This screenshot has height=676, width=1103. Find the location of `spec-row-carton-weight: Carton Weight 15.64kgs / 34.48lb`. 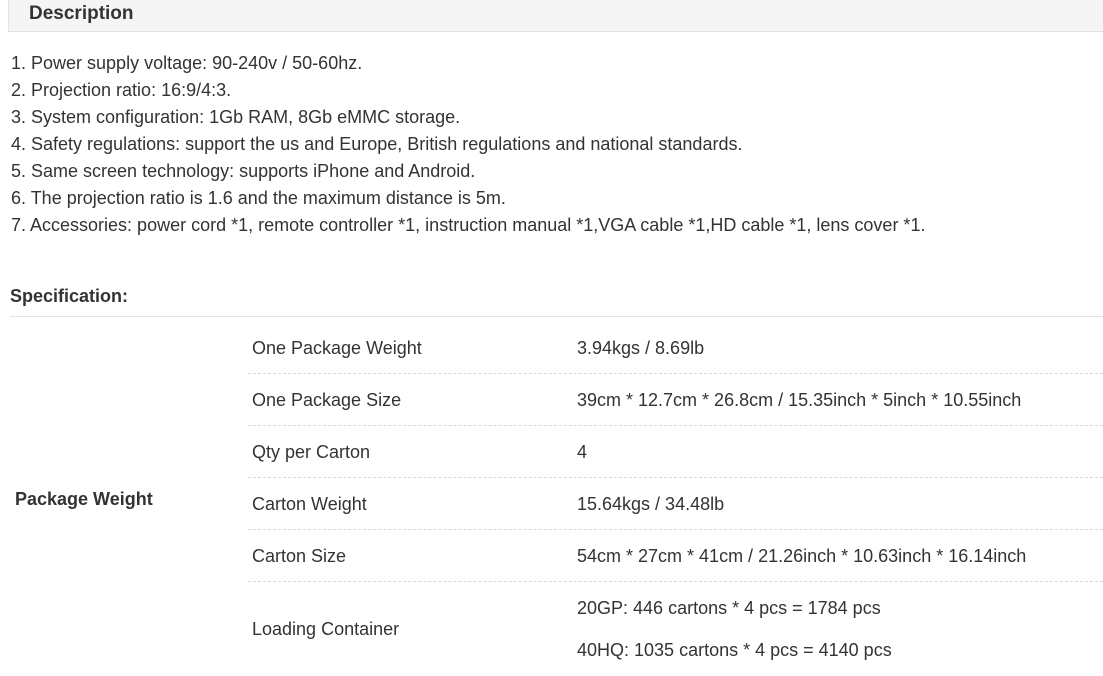

spec-row-carton-weight: Carton Weight 15.64kgs / 34.48lb is located at coordinates (675, 504).